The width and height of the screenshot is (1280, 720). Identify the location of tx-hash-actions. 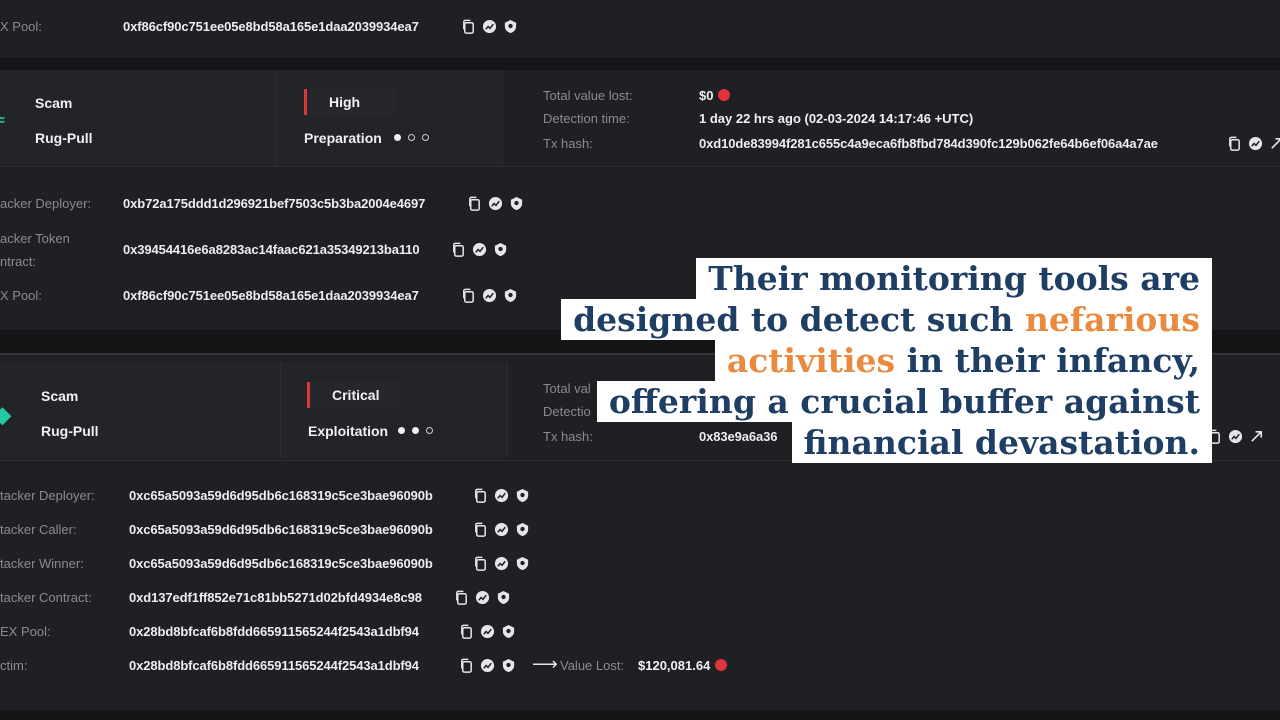
(1253, 143).